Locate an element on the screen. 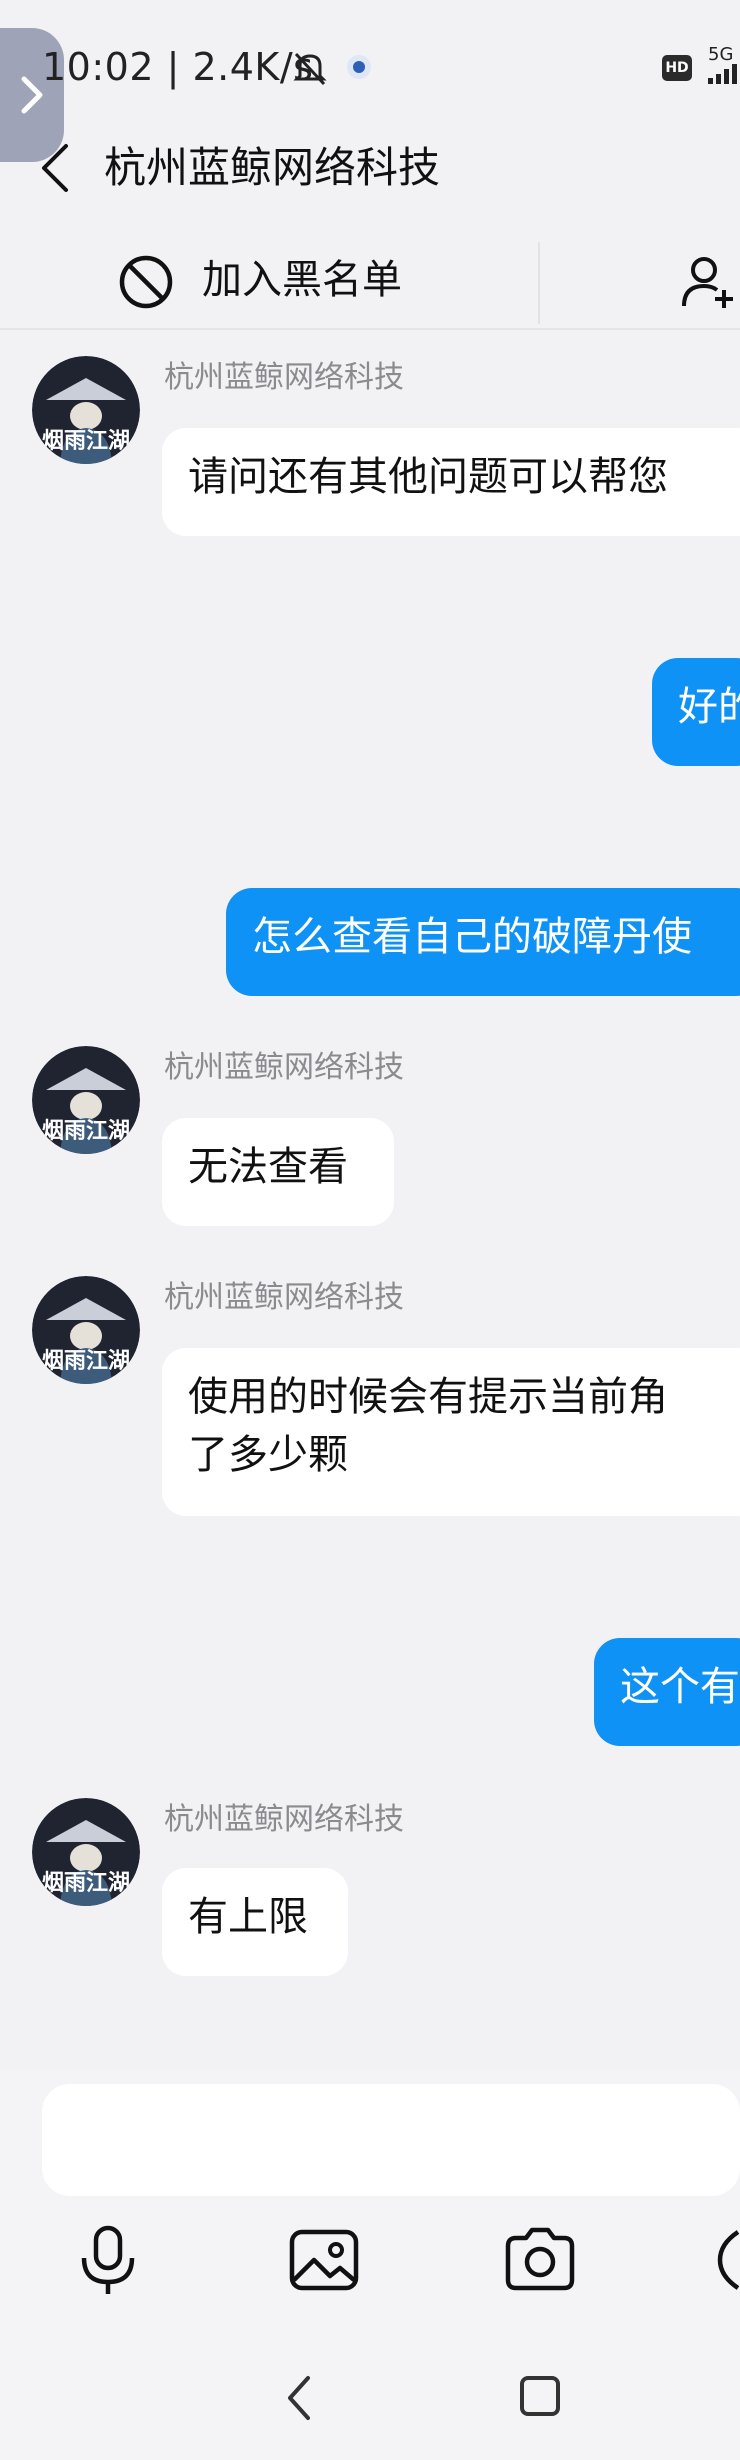 Image resolution: width=740 pixels, height=2460 pixels. add-user-icon is located at coordinates (710, 282).